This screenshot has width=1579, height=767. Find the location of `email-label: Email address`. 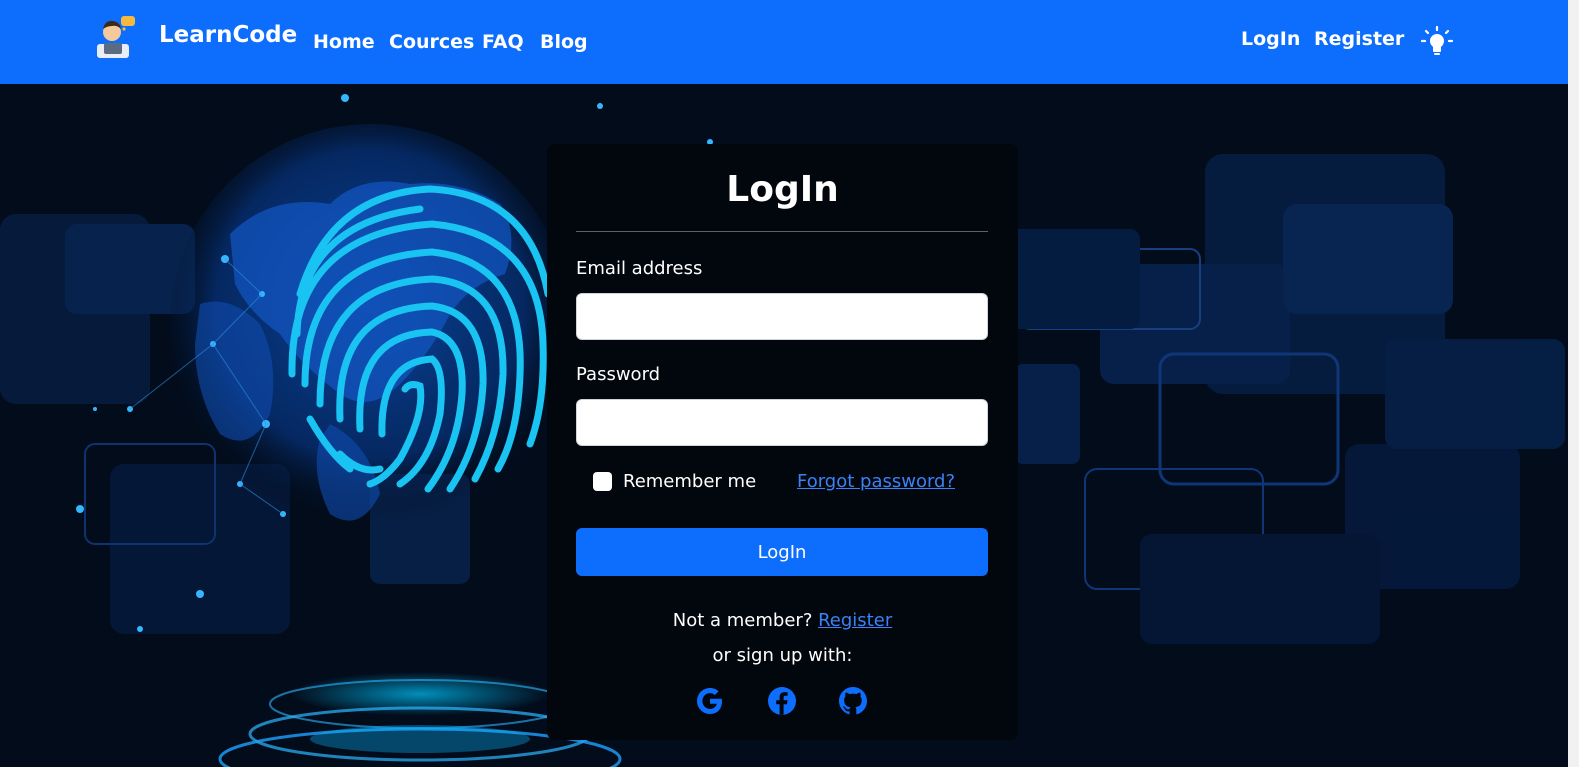

email-label: Email address is located at coordinates (639, 268).